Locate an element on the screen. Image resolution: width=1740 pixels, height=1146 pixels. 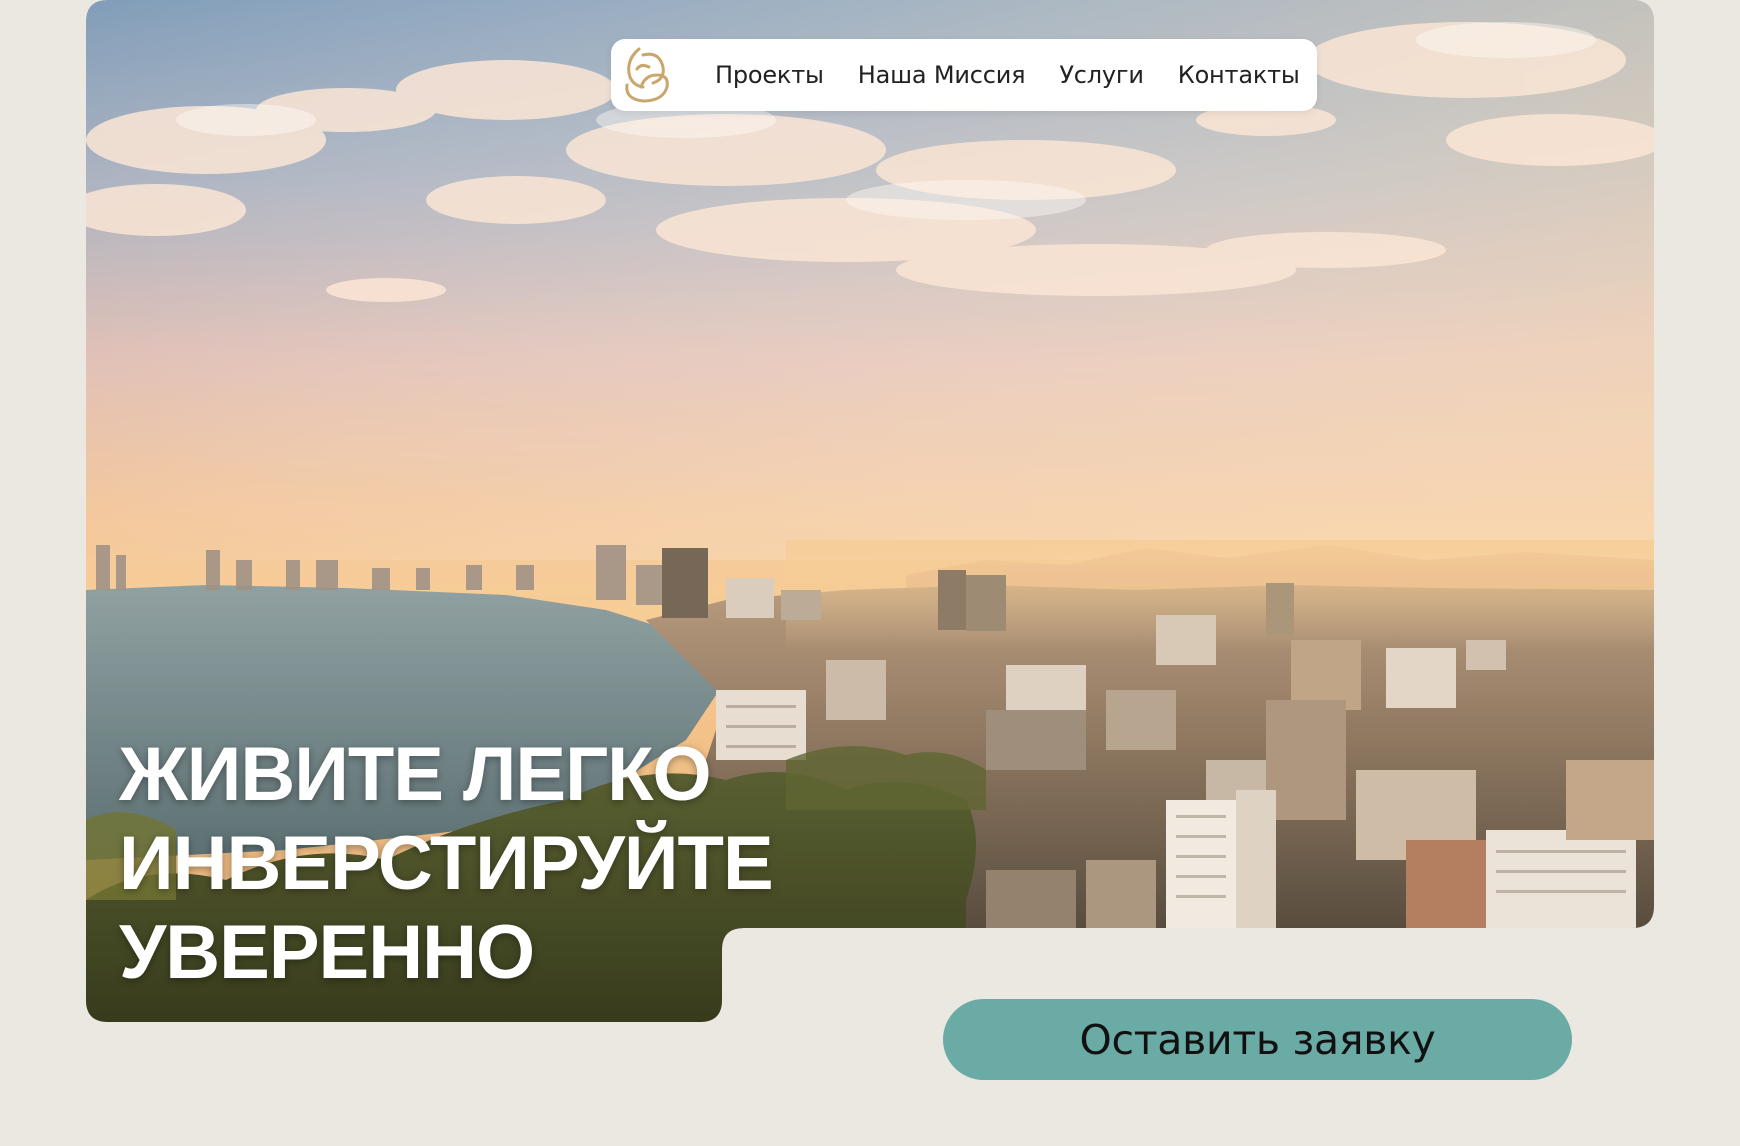
hero-headline: ЖИВИТЕ ЛЕГКО ИНВЕРСТИРУЙТЕ УВЕРЕННО is located at coordinates (446, 863).